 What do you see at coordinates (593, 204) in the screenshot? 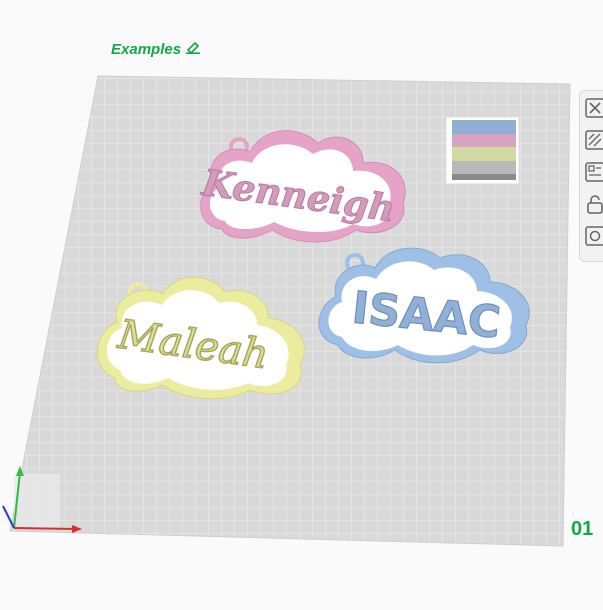
I see `lock-icon` at bounding box center [593, 204].